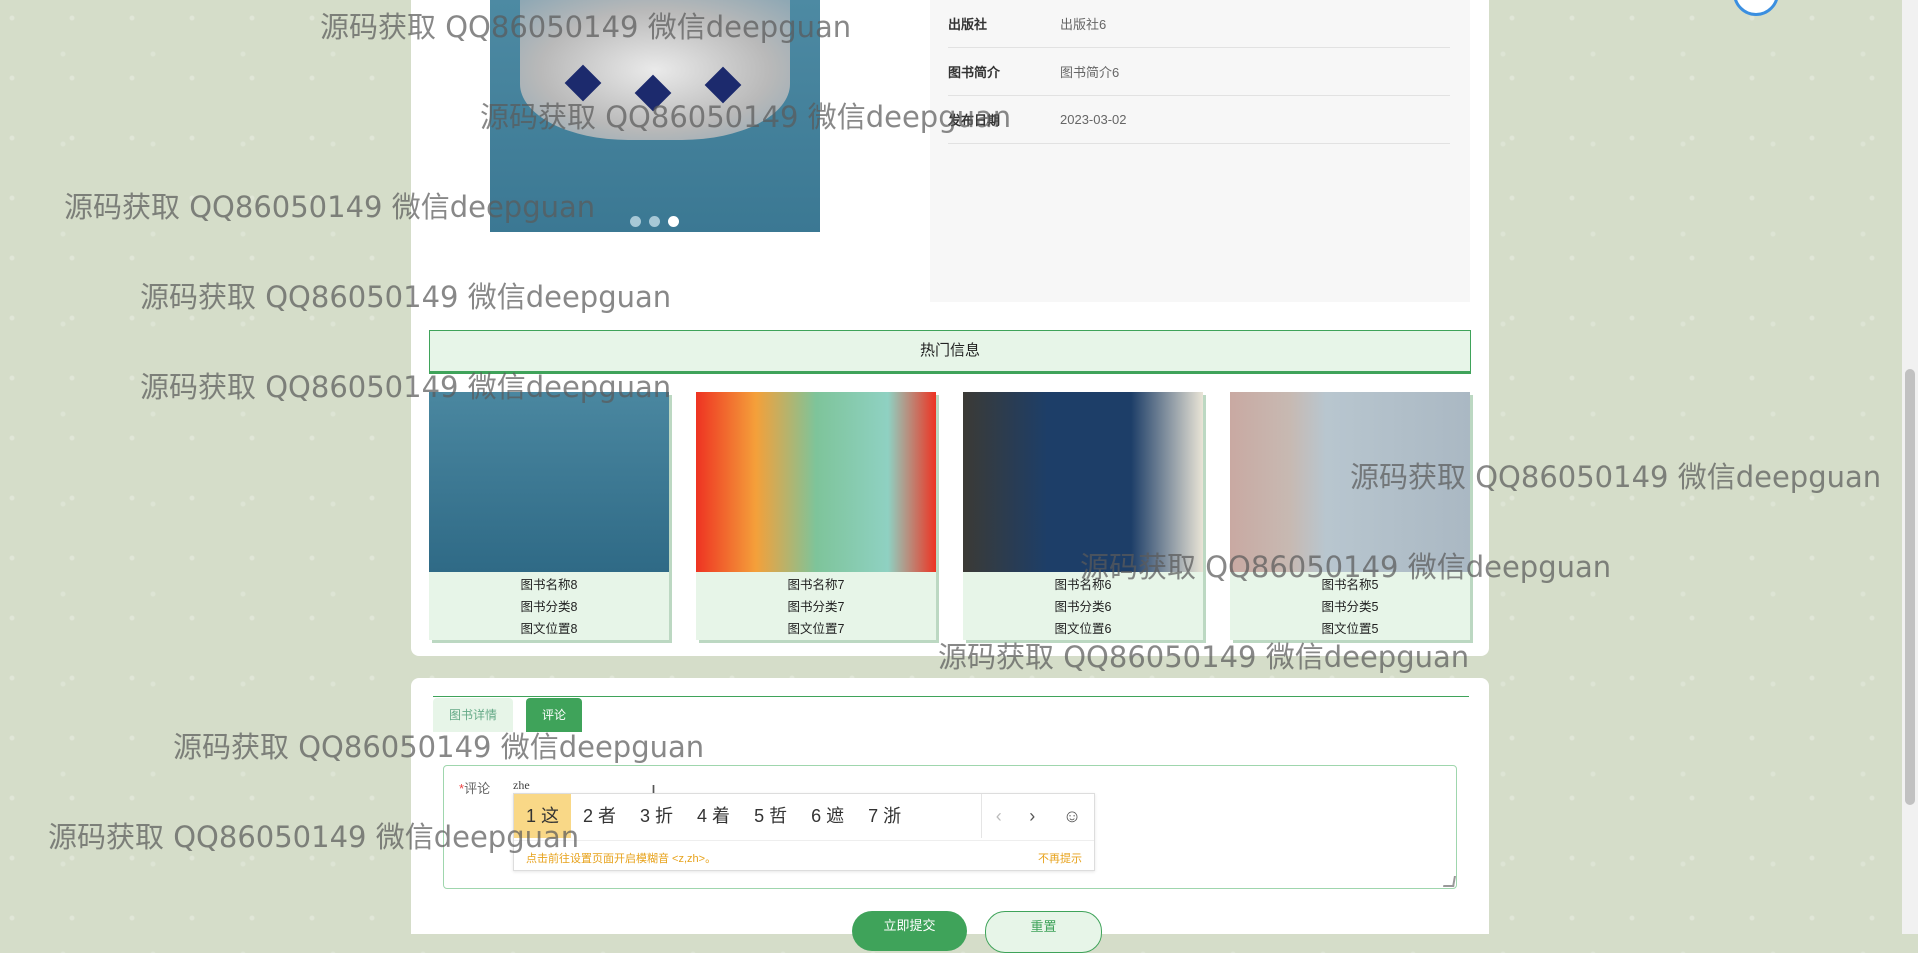  What do you see at coordinates (1756, 8) in the screenshot?
I see `back-to-top-icon` at bounding box center [1756, 8].